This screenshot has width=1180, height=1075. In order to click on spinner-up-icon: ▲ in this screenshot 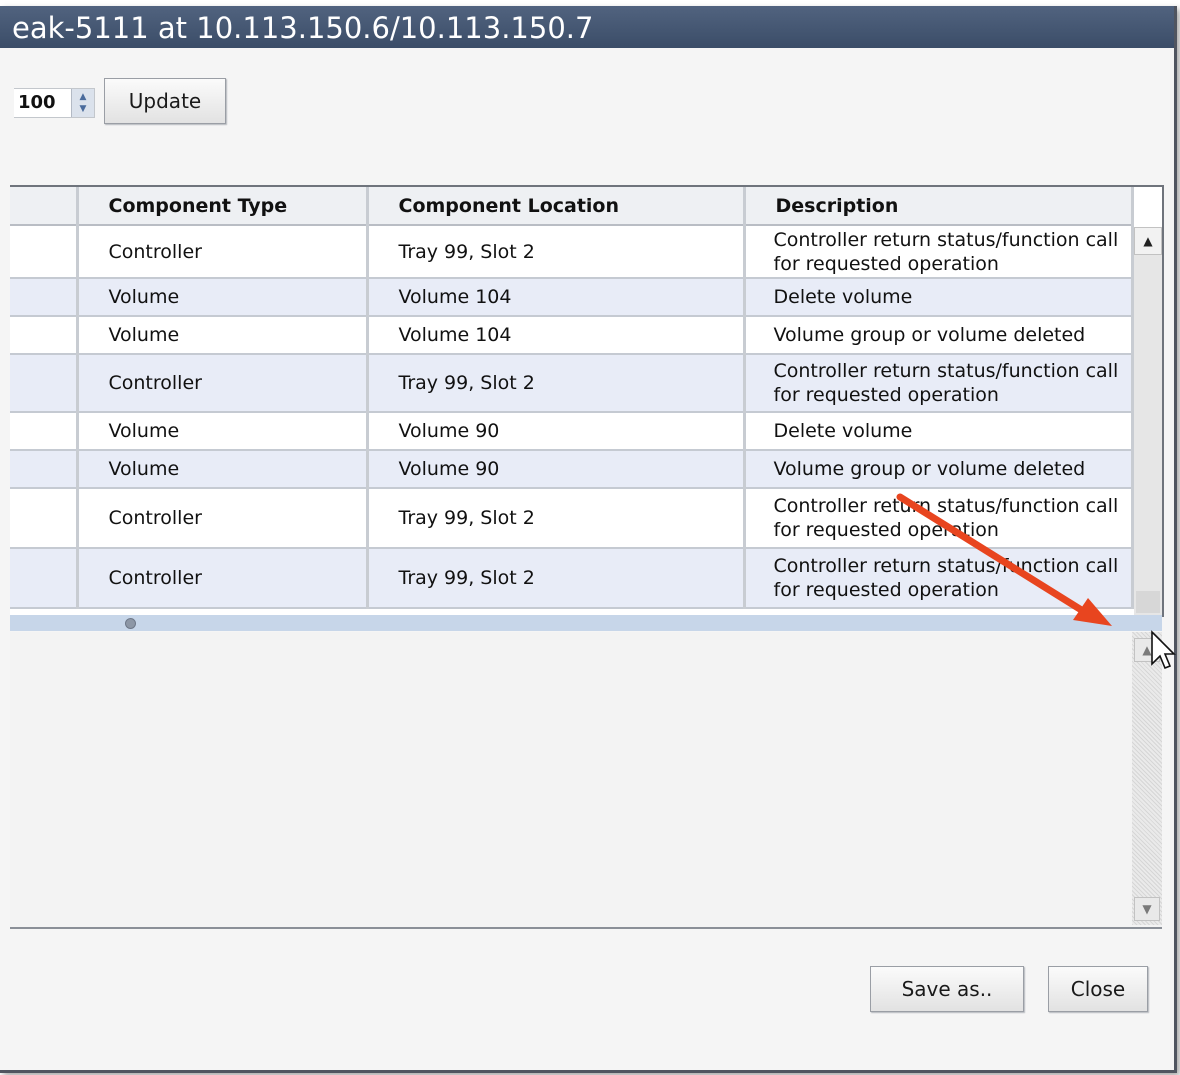, I will do `click(83, 97)`.